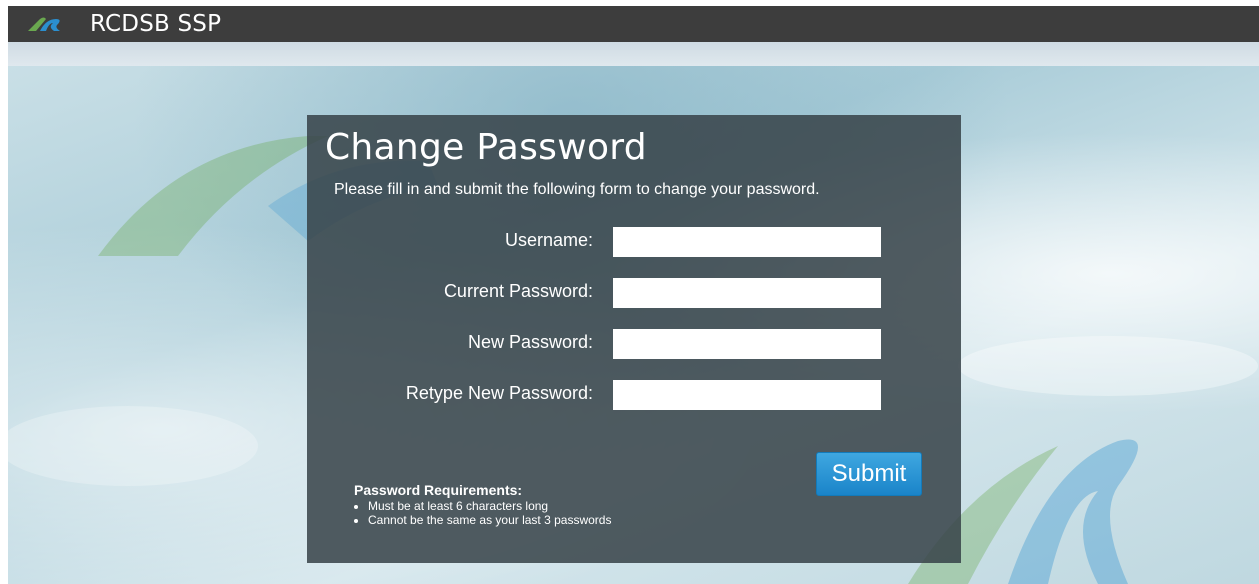  What do you see at coordinates (548, 240) in the screenshot?
I see `username-label: Username:` at bounding box center [548, 240].